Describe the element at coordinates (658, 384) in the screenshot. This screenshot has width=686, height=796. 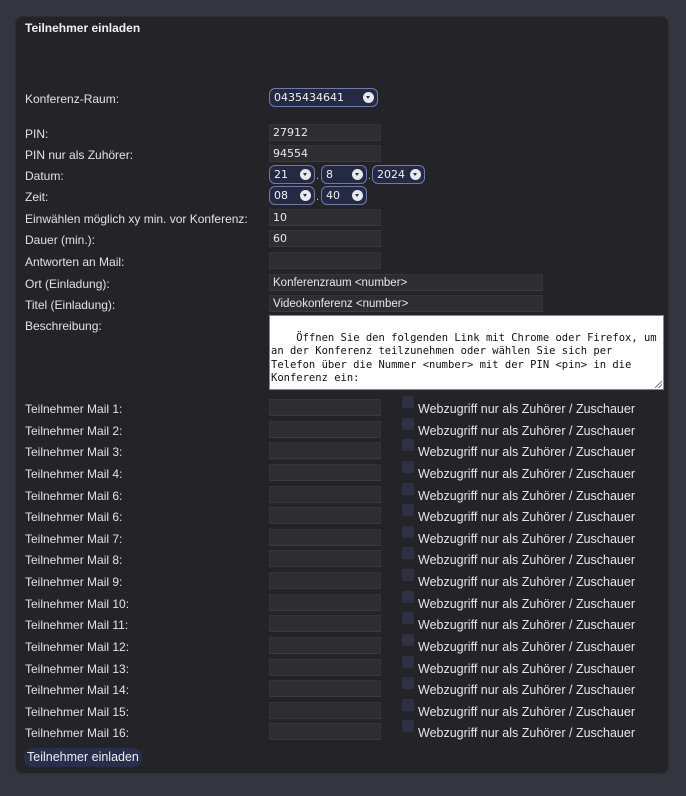
I see `resize-handle-icon` at that location.